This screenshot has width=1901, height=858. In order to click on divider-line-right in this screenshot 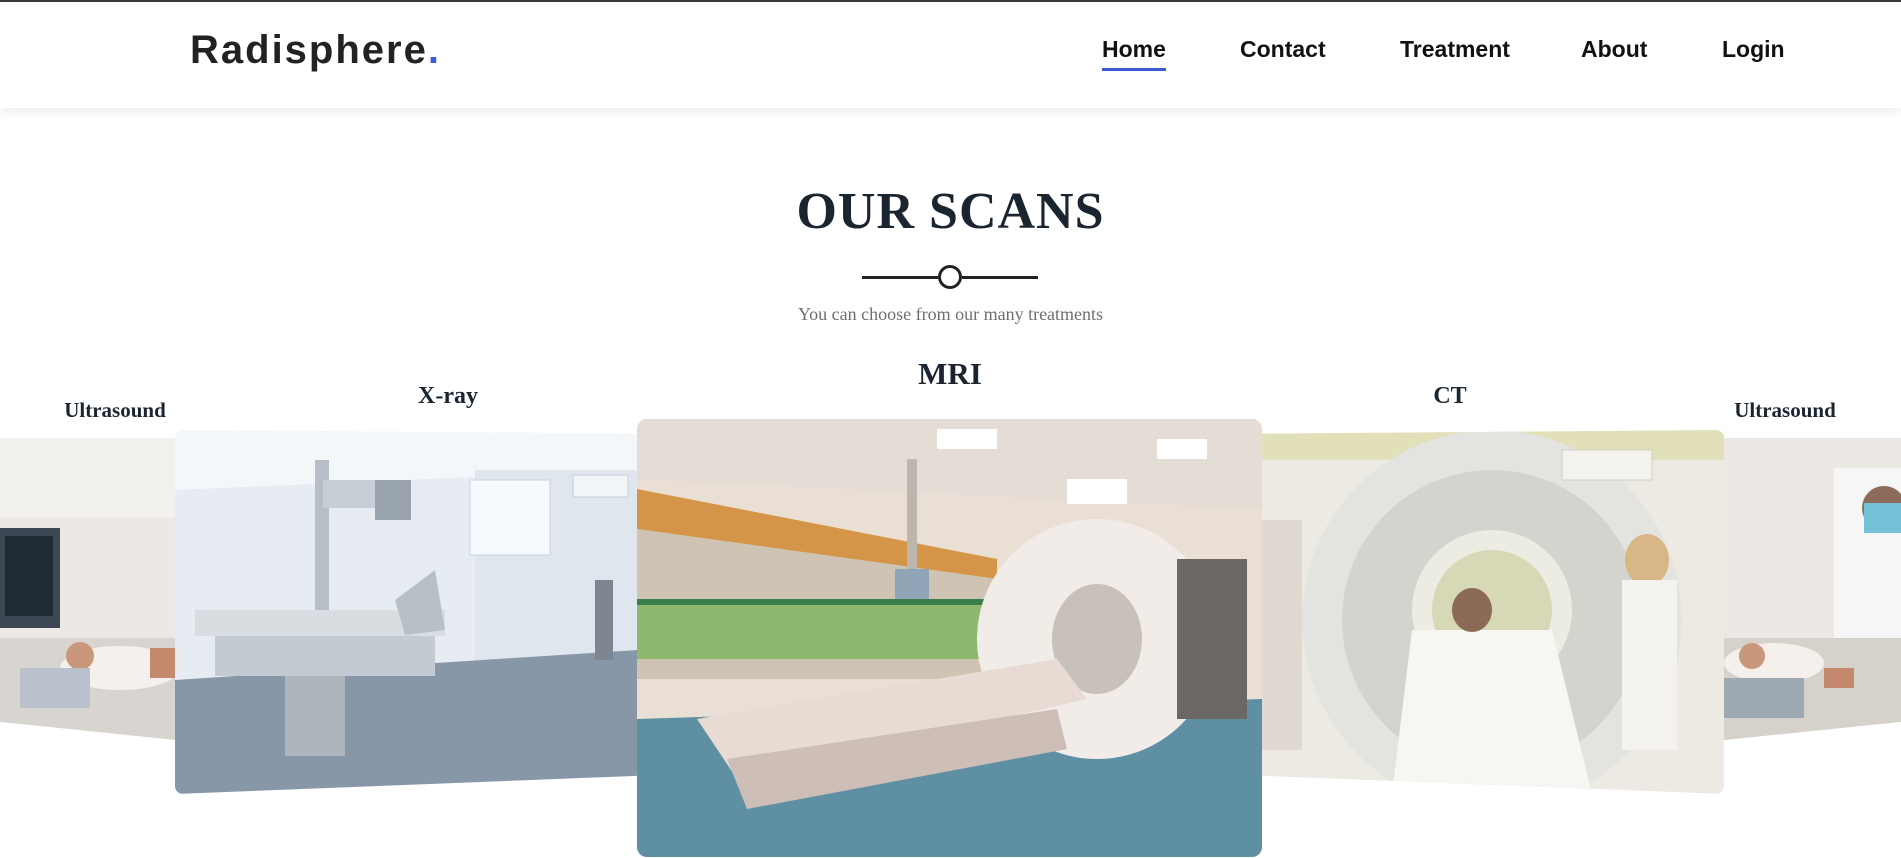, I will do `click(1000, 277)`.